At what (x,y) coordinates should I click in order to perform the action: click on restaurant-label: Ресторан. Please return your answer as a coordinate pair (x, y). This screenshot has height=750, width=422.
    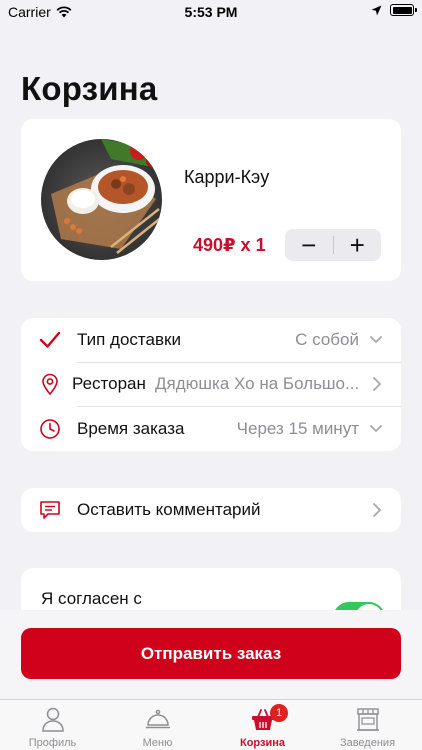
    Looking at the image, I should click on (109, 383).